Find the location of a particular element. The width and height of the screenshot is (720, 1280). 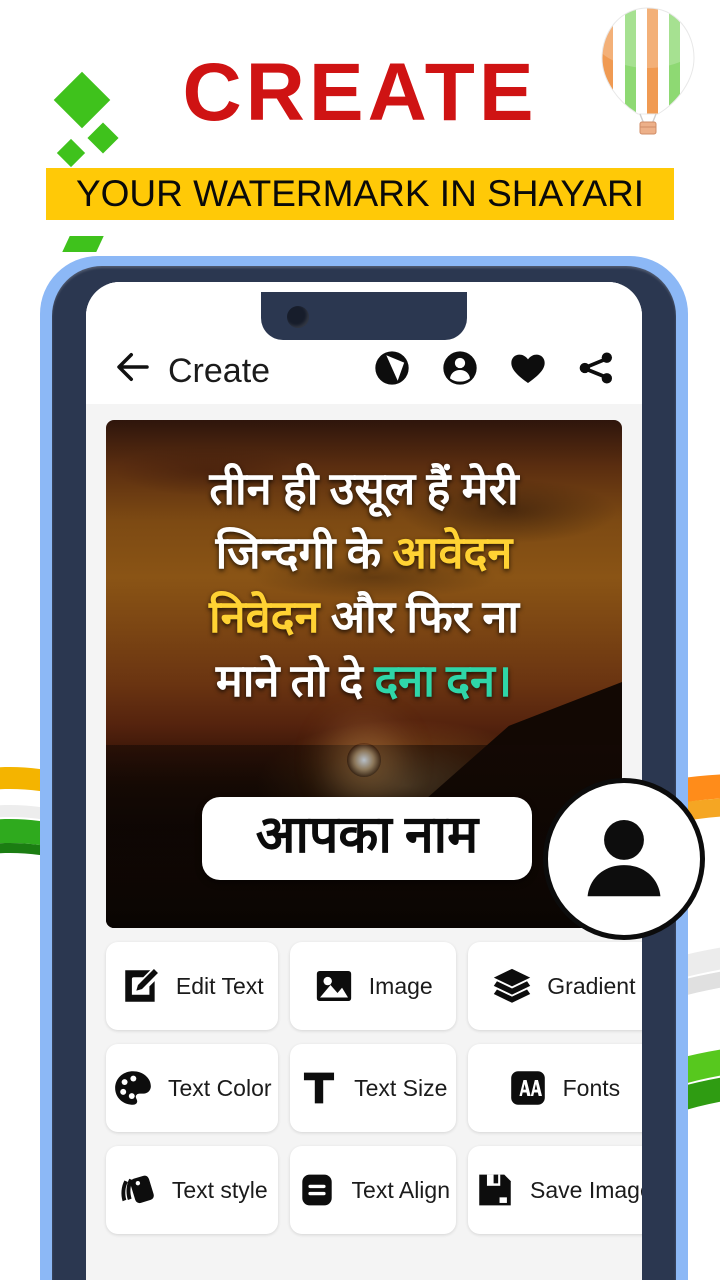

promo-banner: YOUR WATERMARK IN SHAYARI is located at coordinates (360, 194).